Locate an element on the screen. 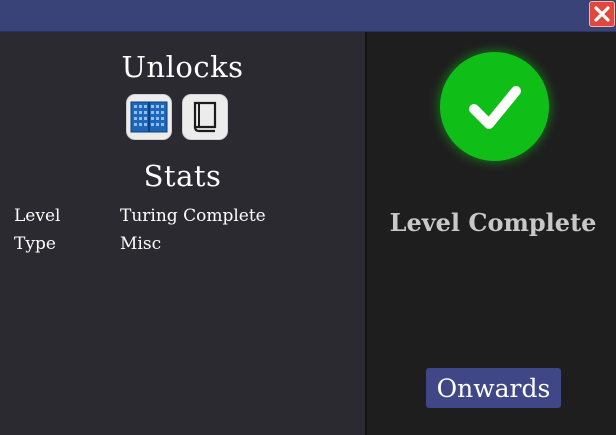  stats-table: Level Turing Complete Type Misc is located at coordinates (140, 230).